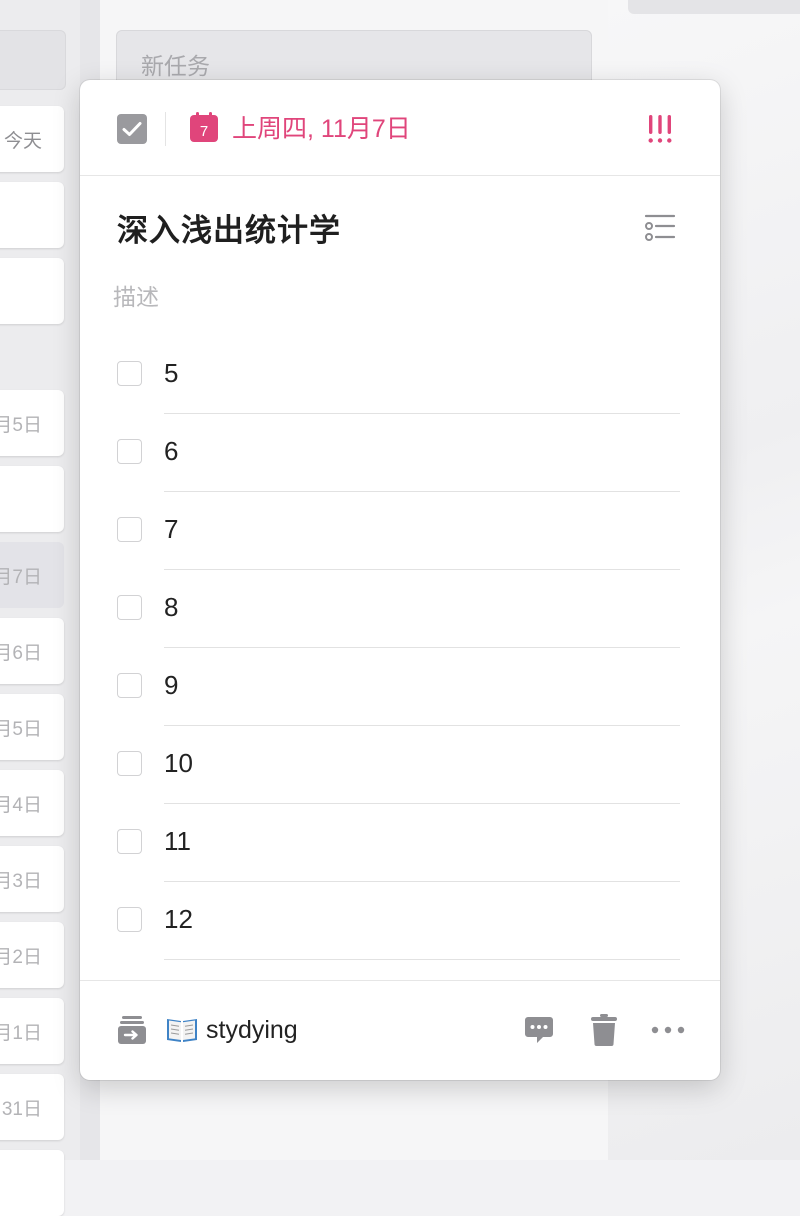 This screenshot has height=1216, width=800. I want to click on subtask-item: 11, so click(400, 843).